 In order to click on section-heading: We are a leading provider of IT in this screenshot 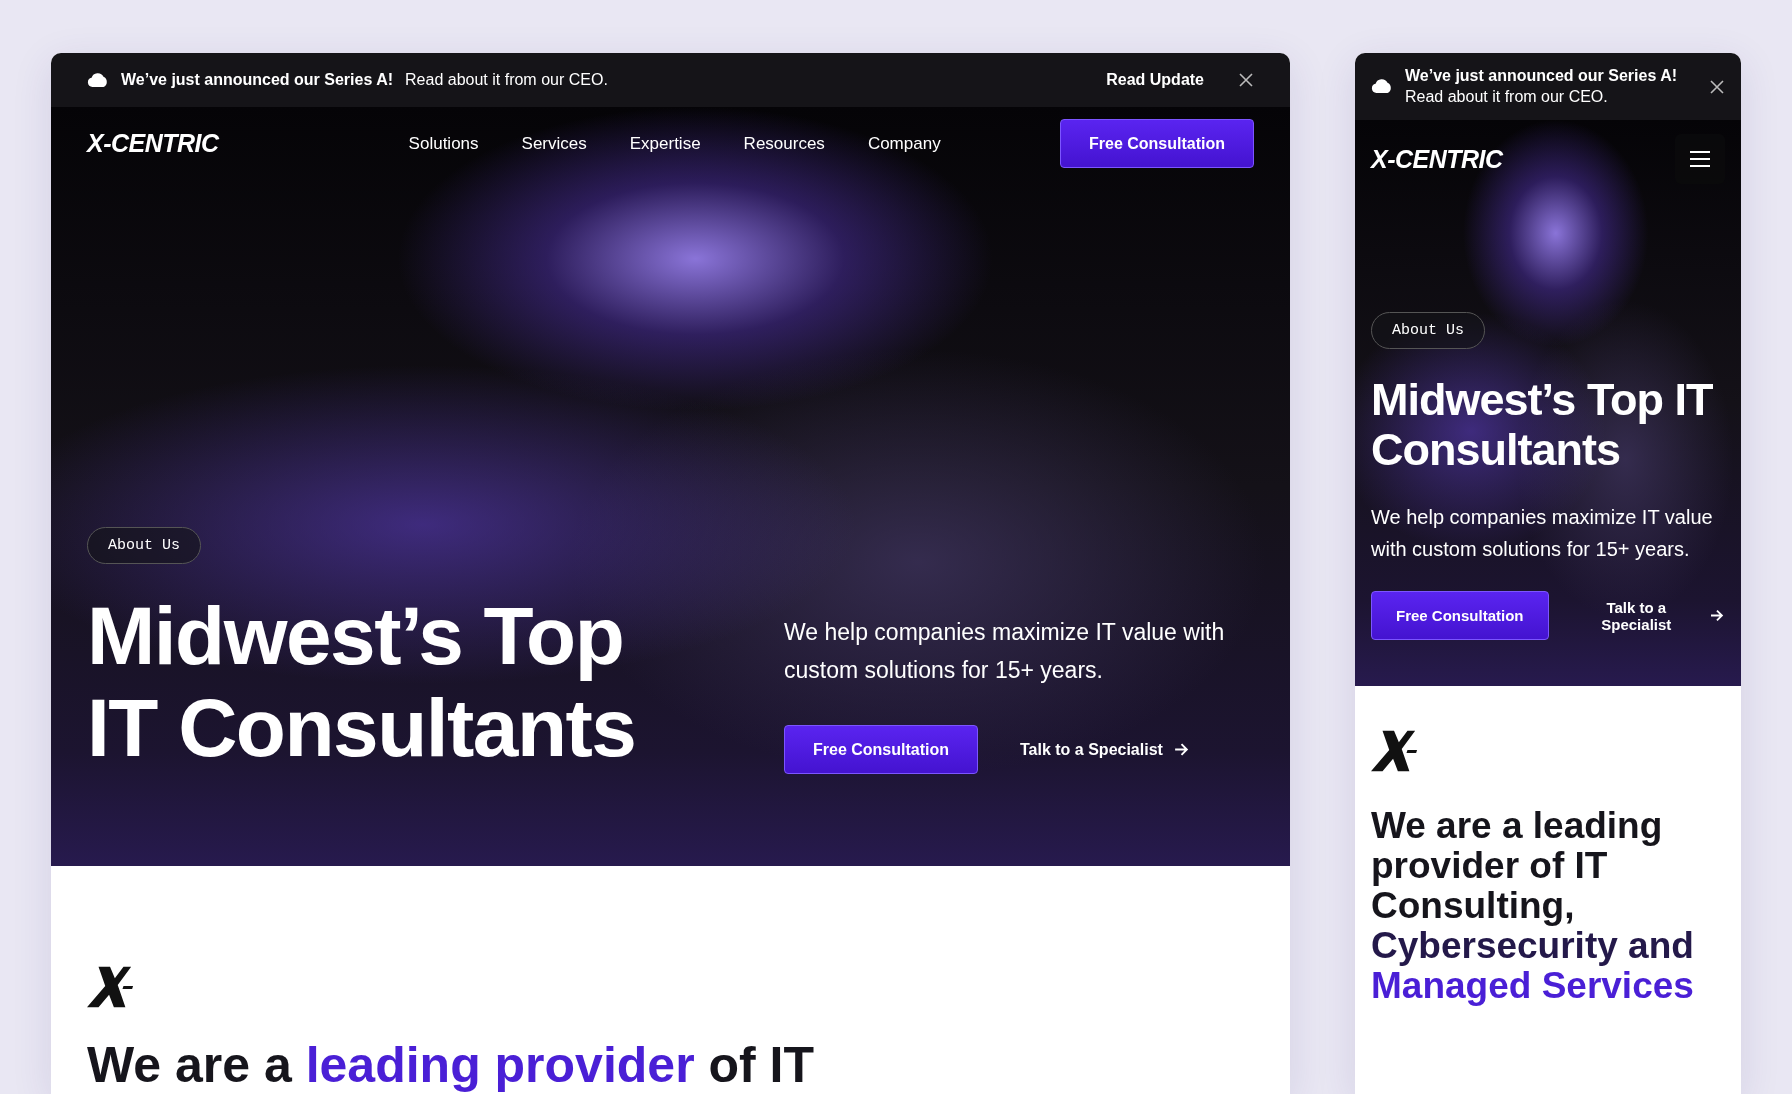, I will do `click(451, 1065)`.